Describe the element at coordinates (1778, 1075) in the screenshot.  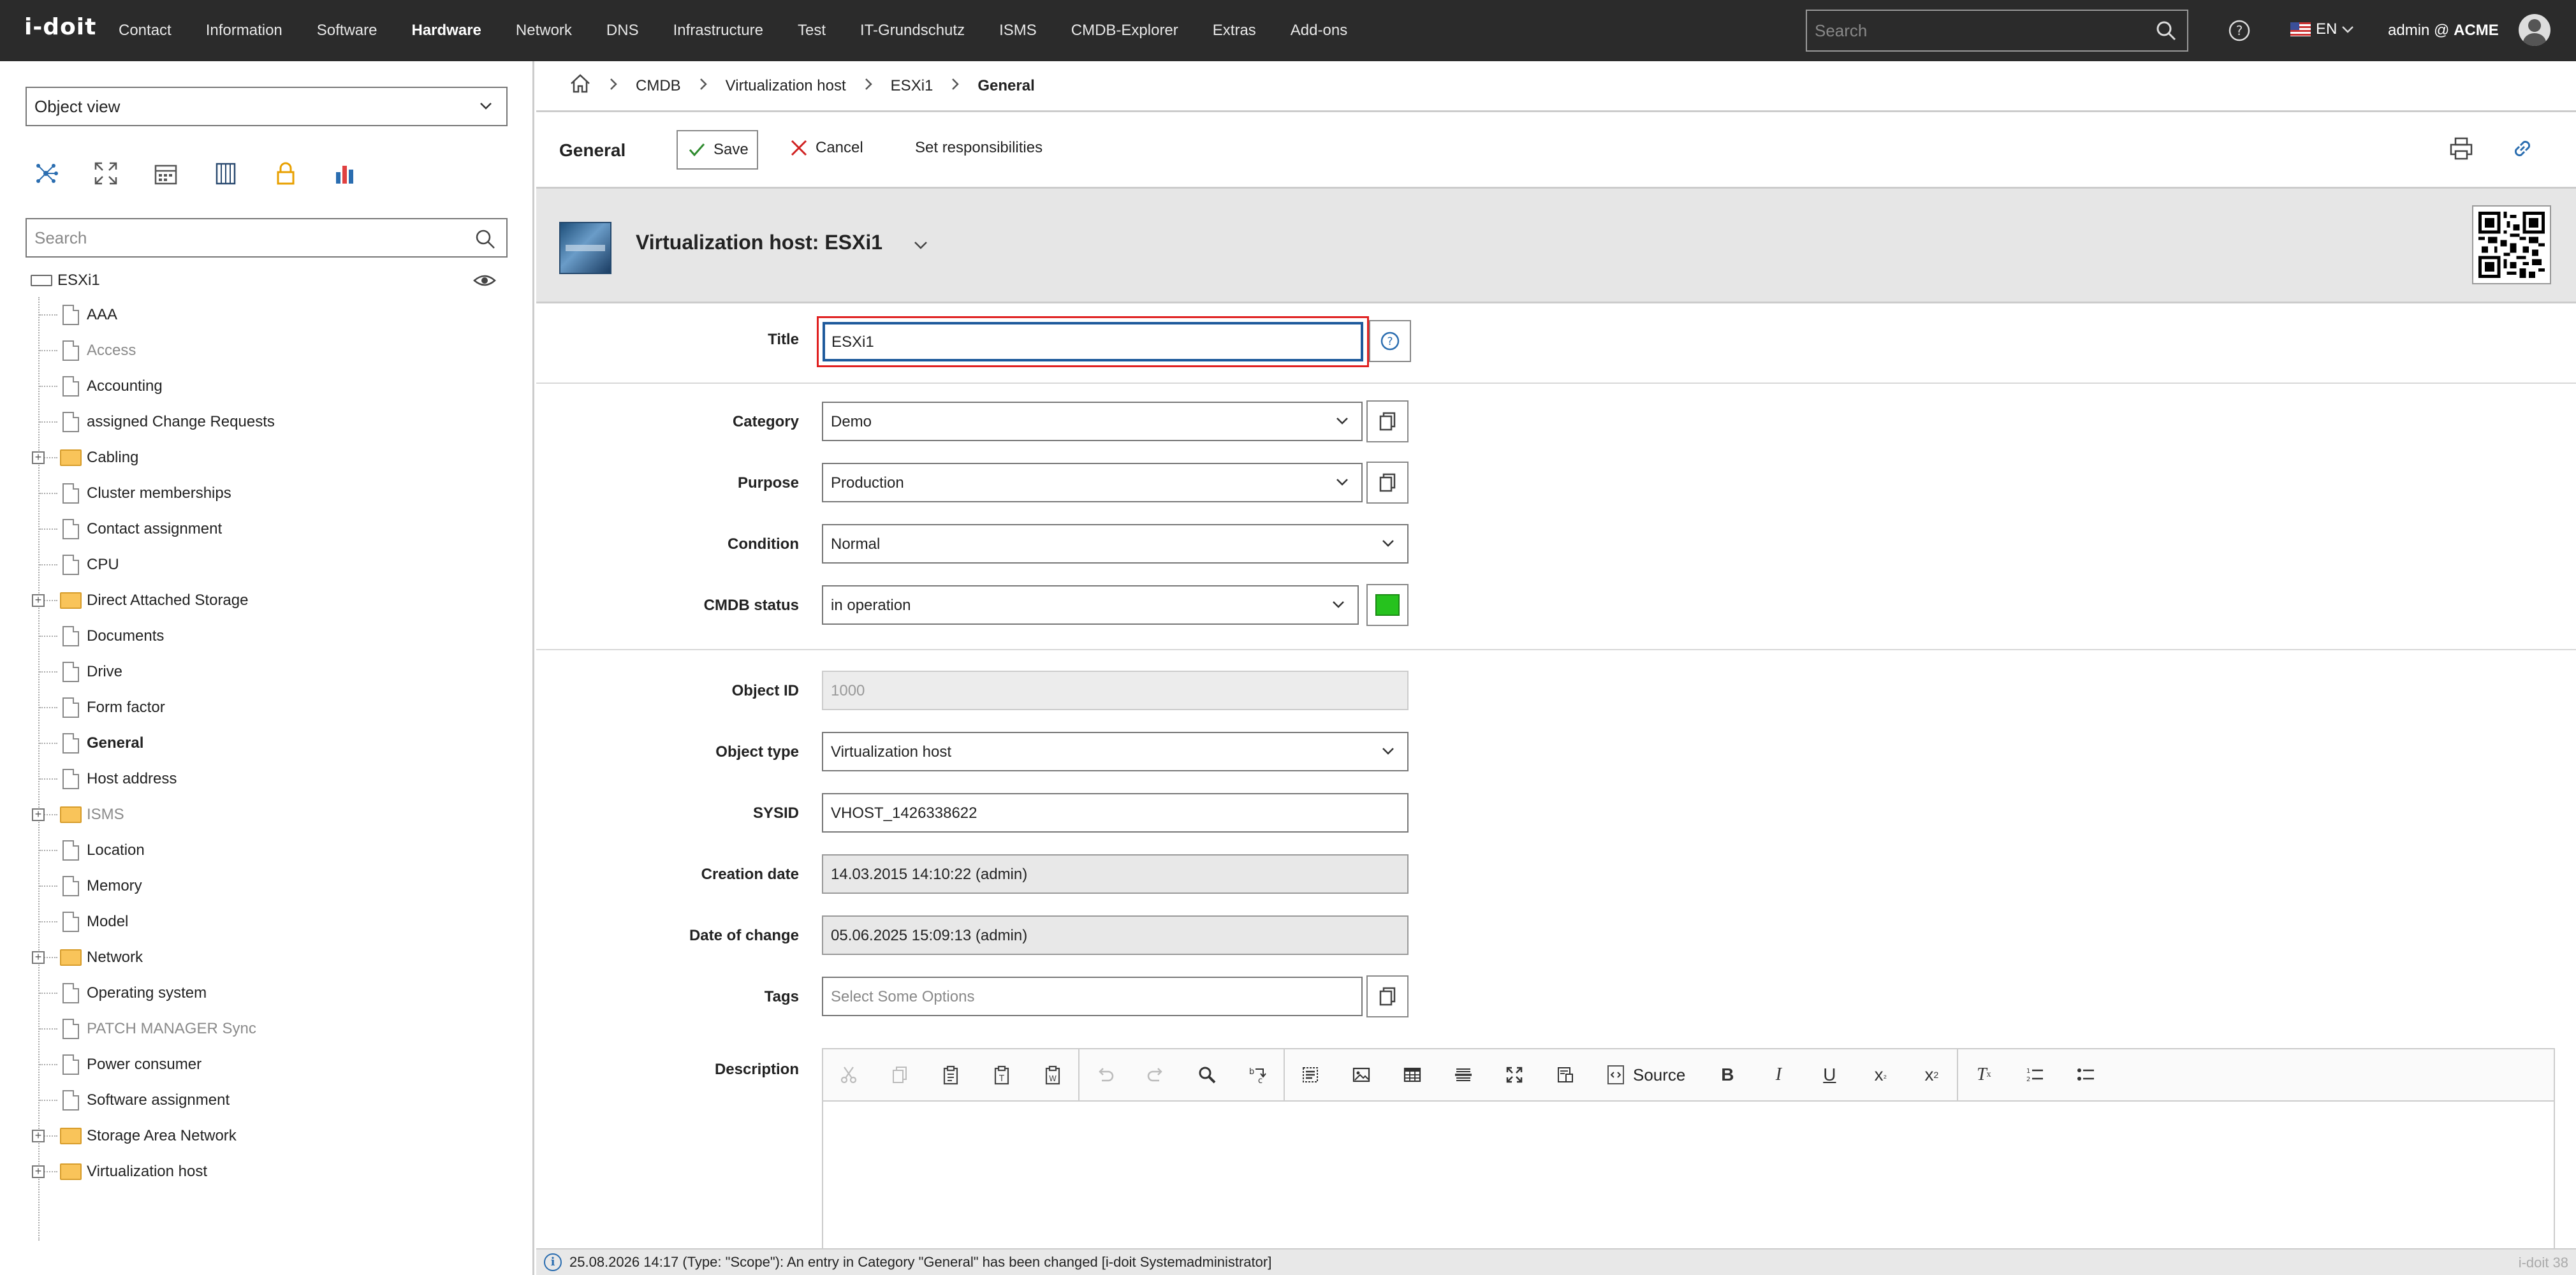
I see `italic-icon: I` at that location.